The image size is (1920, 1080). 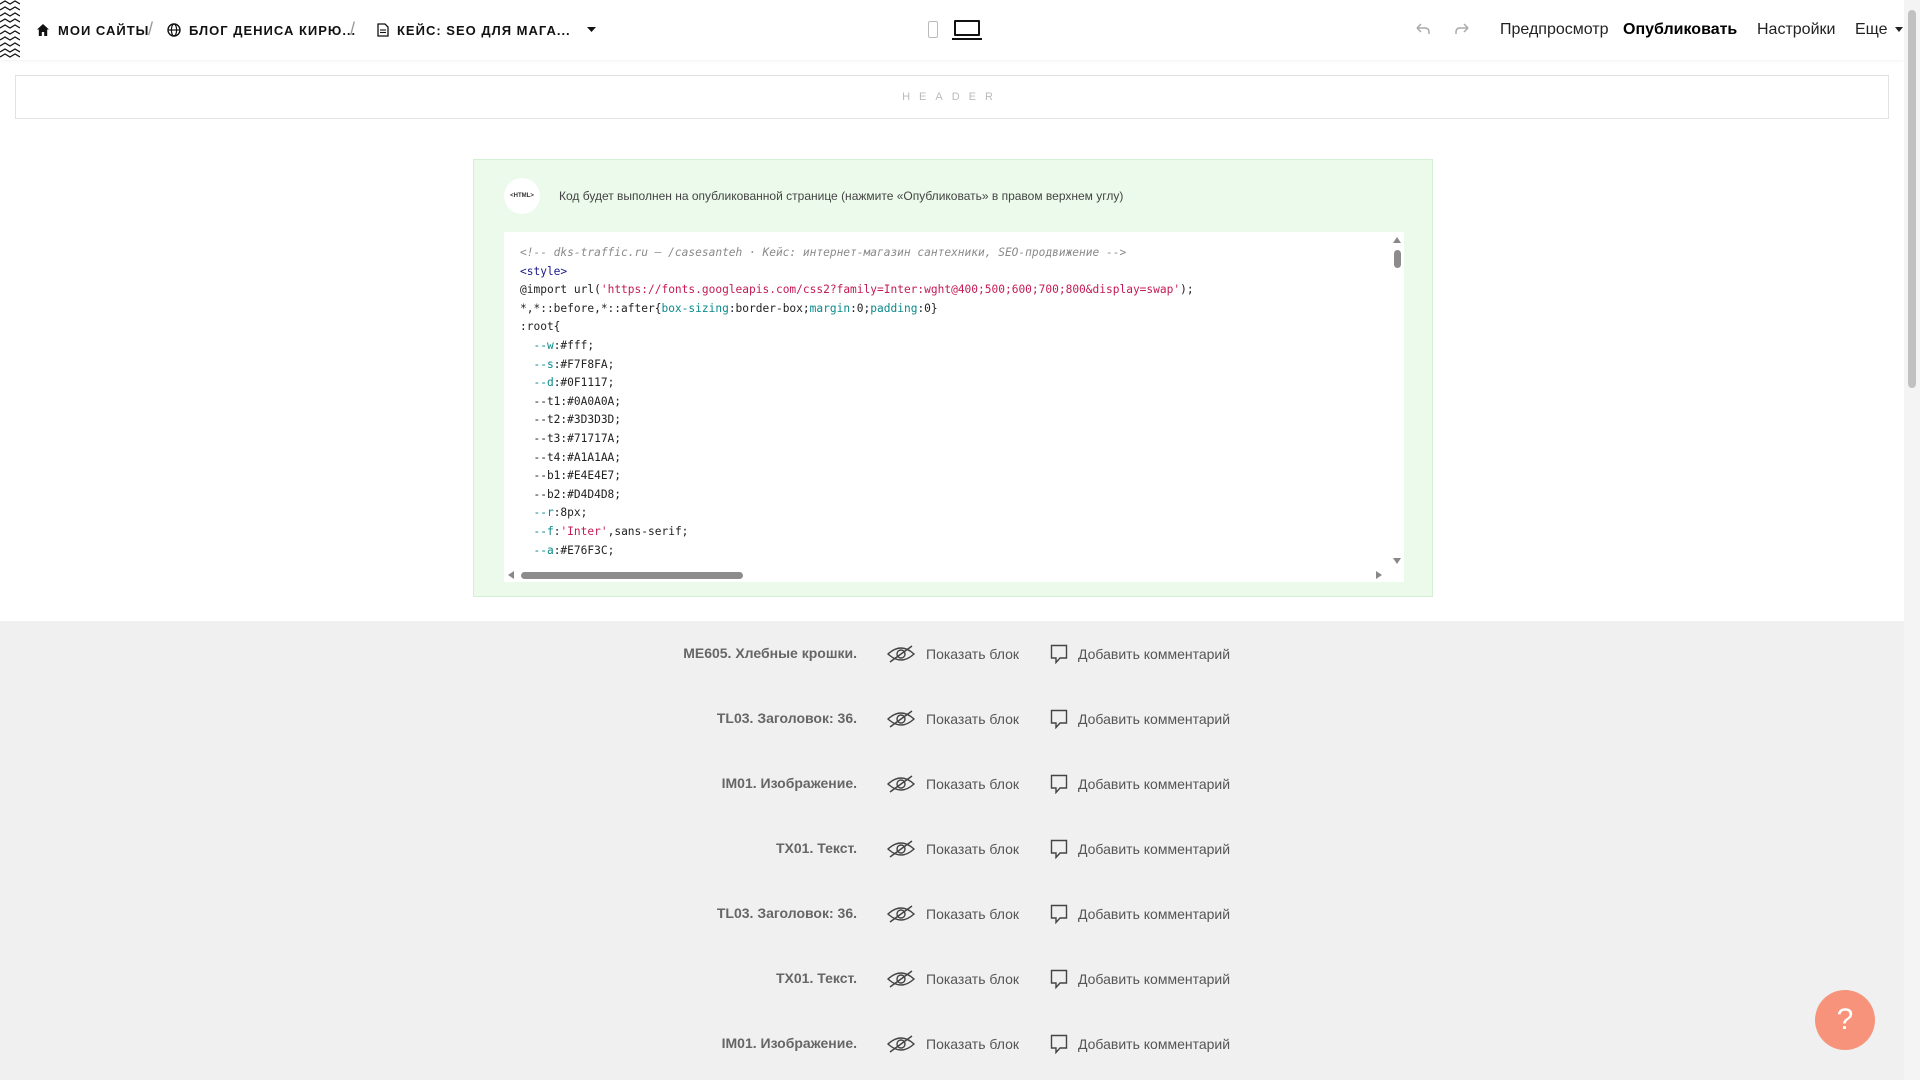 I want to click on code-token: :#E76F3C;, so click(x=584, y=550).